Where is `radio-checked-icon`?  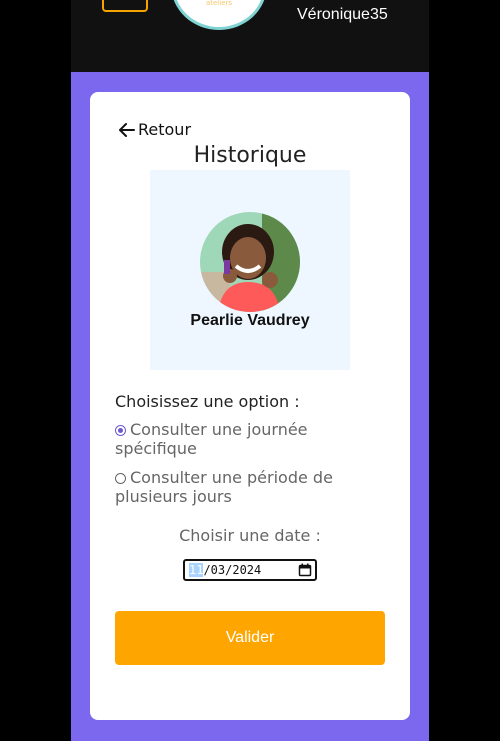 radio-checked-icon is located at coordinates (120, 430).